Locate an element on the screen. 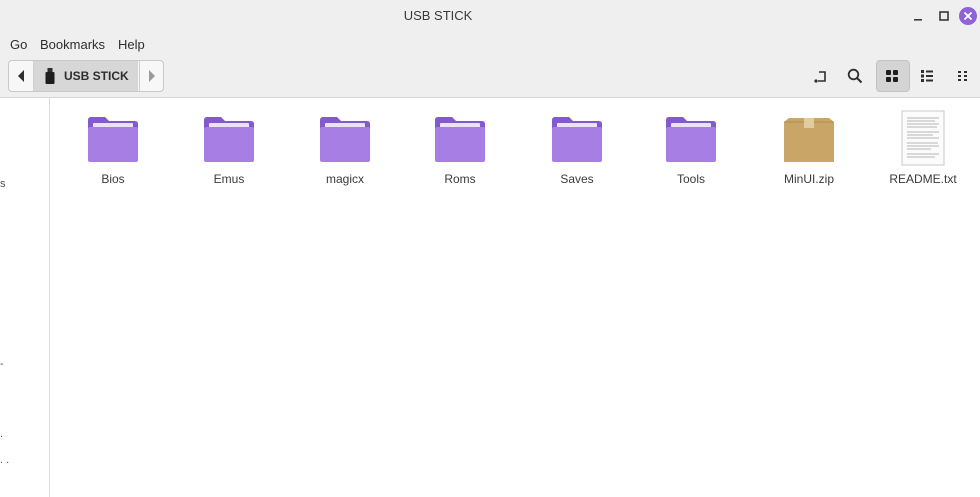  search-icon is located at coordinates (855, 76).